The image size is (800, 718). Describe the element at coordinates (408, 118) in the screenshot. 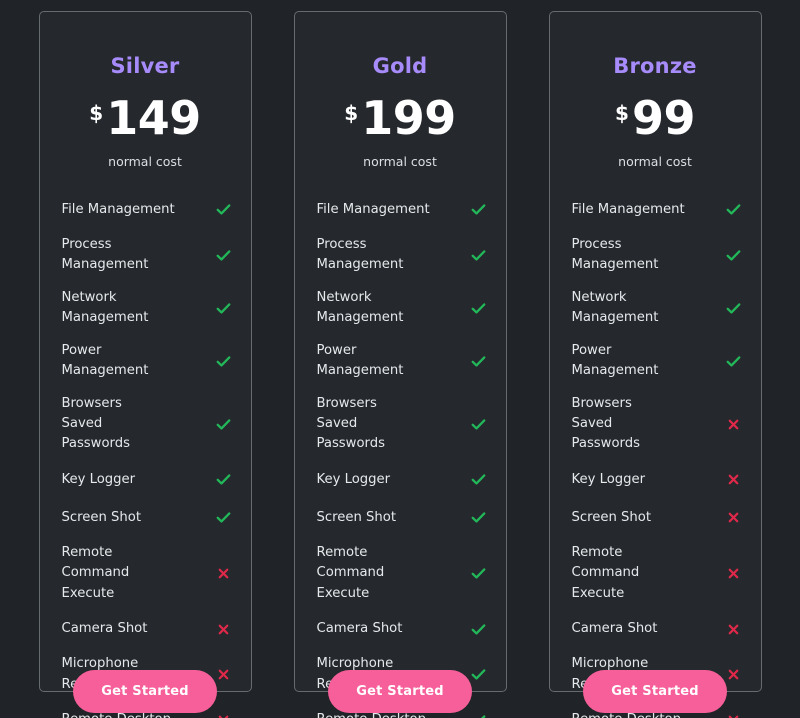

I see `price-amount: 199` at that location.